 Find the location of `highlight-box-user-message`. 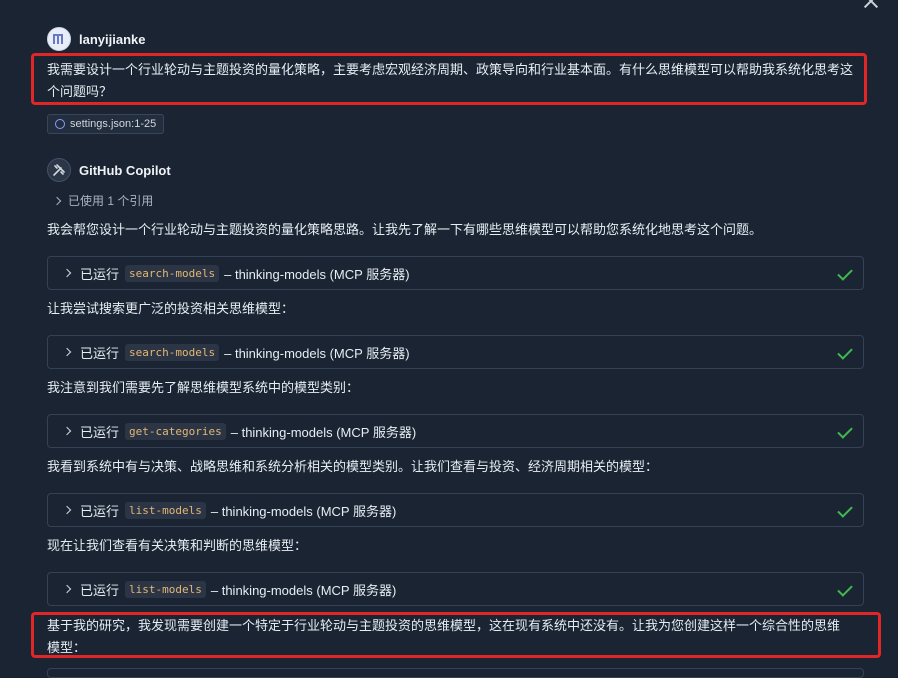

highlight-box-user-message is located at coordinates (449, 79).